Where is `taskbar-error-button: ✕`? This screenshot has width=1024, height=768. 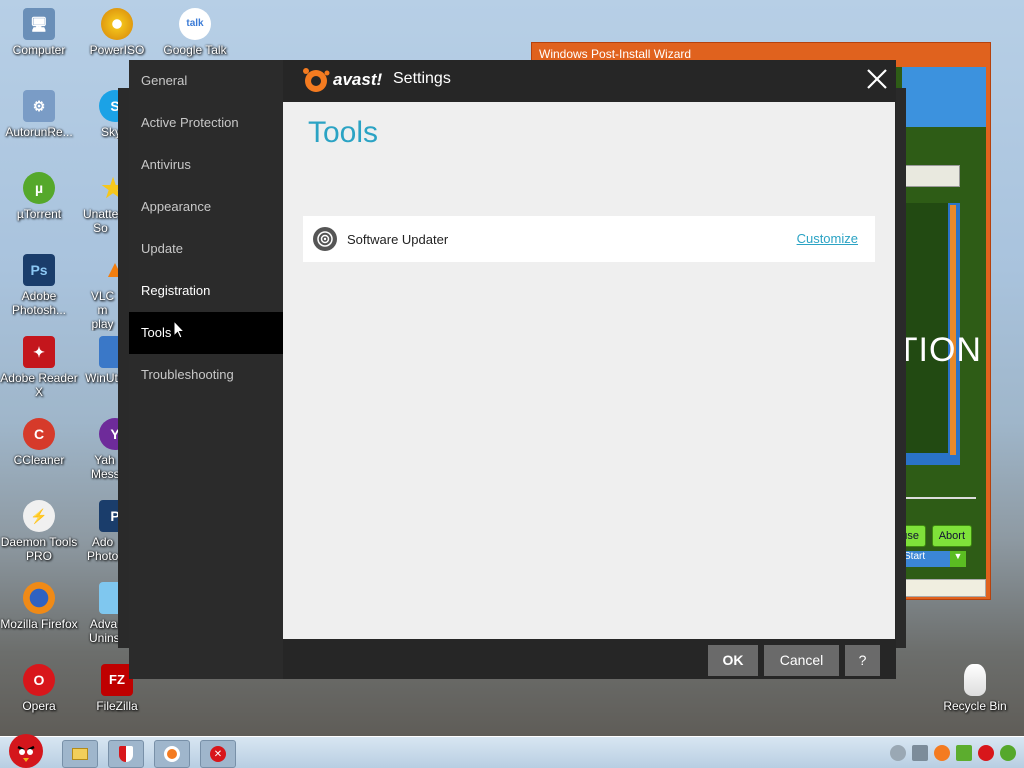 taskbar-error-button: ✕ is located at coordinates (218, 754).